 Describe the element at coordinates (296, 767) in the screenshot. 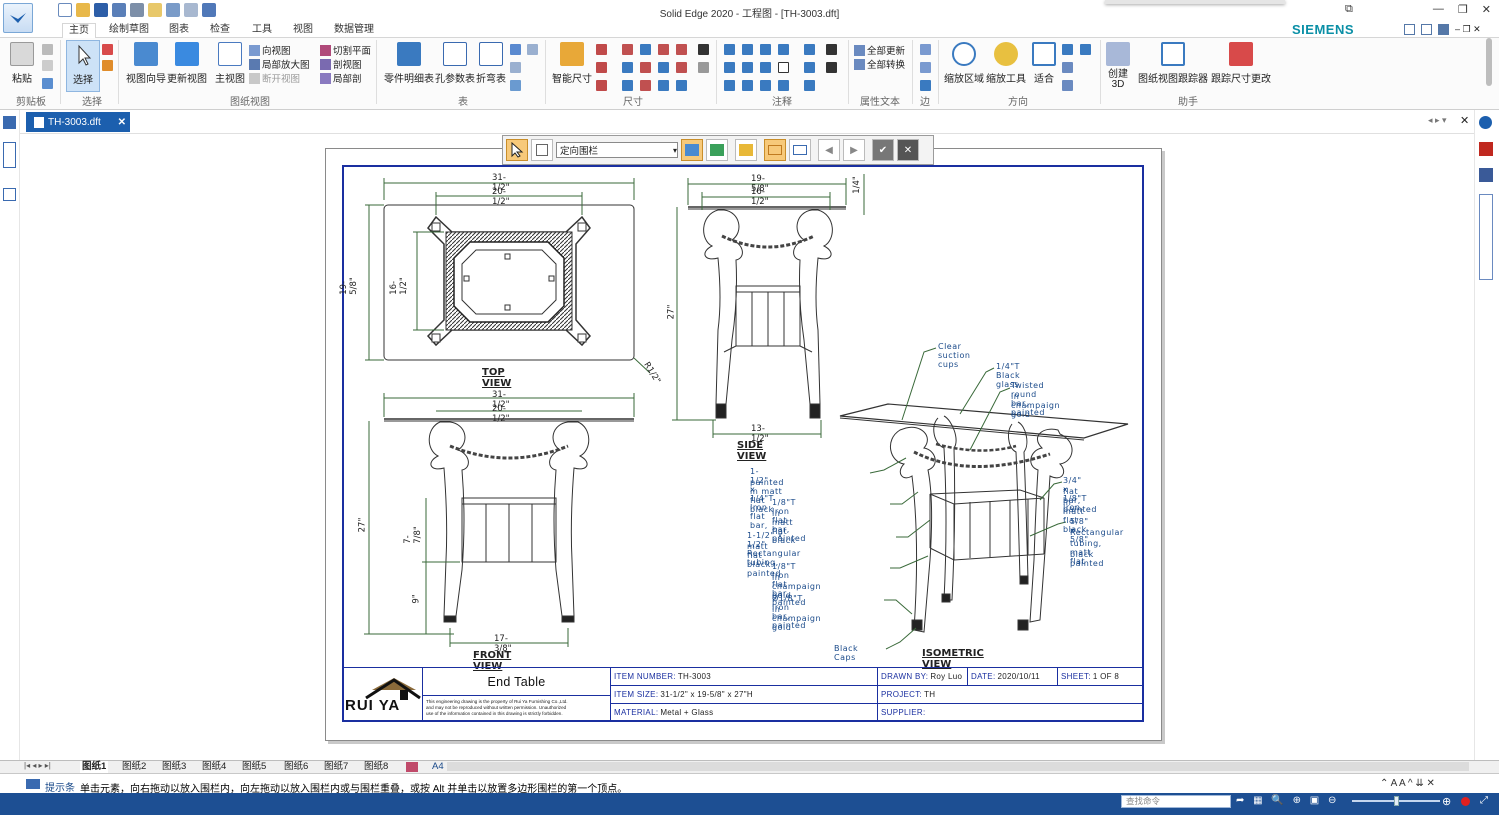

I see `sheet-tab-6: 图纸6` at that location.